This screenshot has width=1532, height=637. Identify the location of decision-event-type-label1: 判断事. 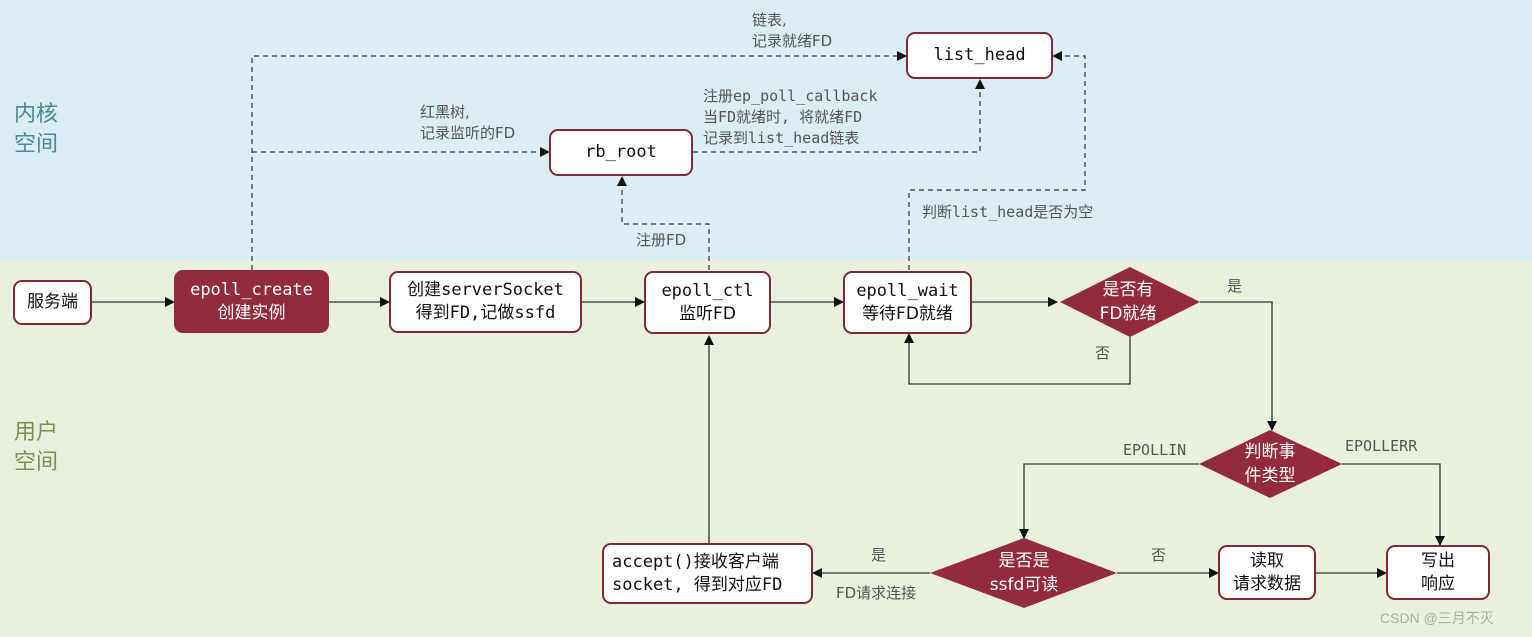
(1270, 452).